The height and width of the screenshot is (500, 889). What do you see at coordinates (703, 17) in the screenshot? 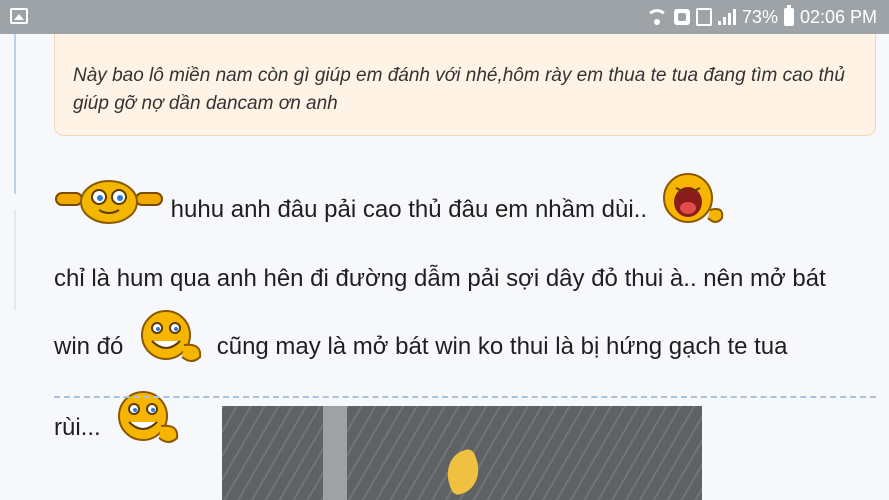
I see `sim-icon` at bounding box center [703, 17].